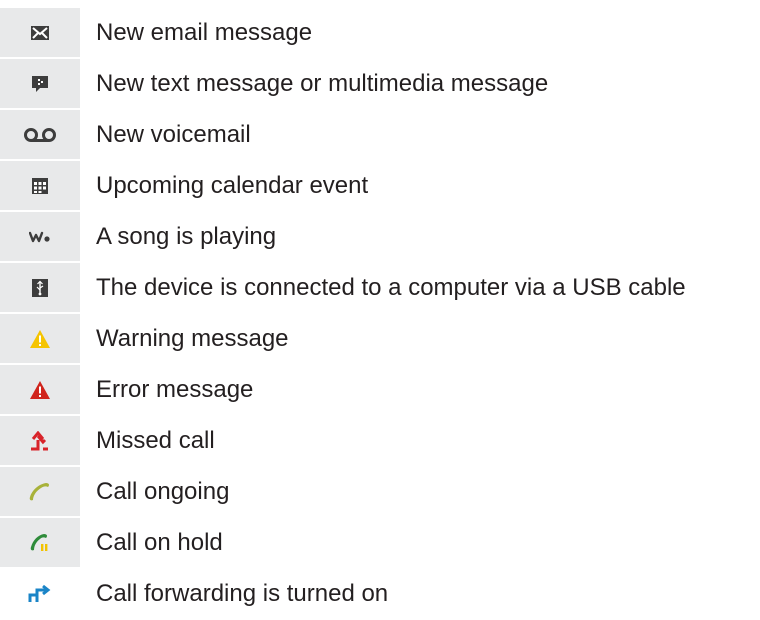 Image resolution: width=760 pixels, height=620 pixels. Describe the element at coordinates (163, 491) in the screenshot. I see `item-label: Call ongoing` at that location.